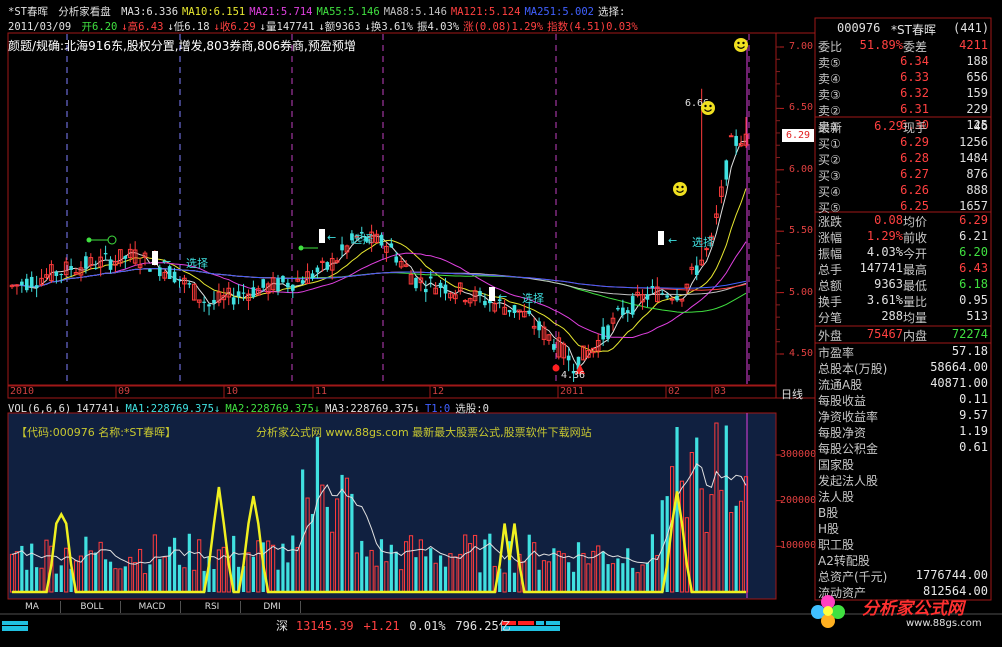 This screenshot has height=647, width=1002. I want to click on stock-name: *ST春晖, so click(28, 12).